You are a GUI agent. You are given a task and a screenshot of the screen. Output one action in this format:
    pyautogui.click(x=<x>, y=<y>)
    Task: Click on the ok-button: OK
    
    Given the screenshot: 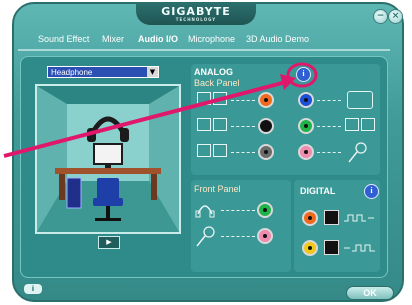 What is the action you would take?
    pyautogui.click(x=370, y=293)
    